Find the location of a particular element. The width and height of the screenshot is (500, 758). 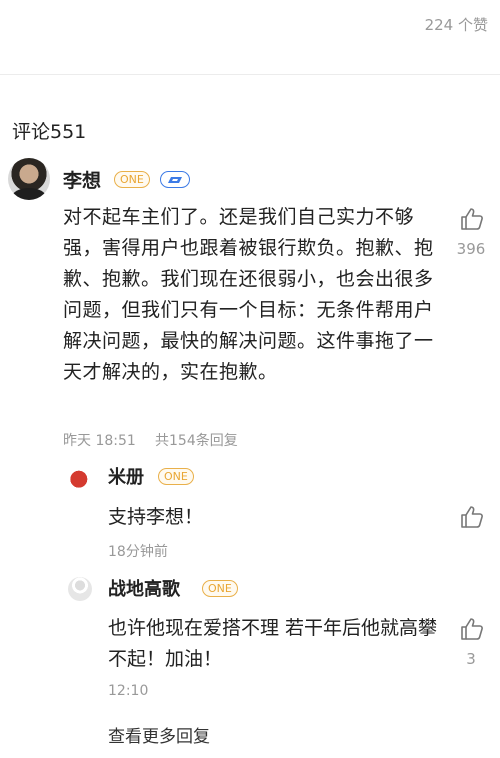

like-count-header: 224 个赞 is located at coordinates (456, 25).